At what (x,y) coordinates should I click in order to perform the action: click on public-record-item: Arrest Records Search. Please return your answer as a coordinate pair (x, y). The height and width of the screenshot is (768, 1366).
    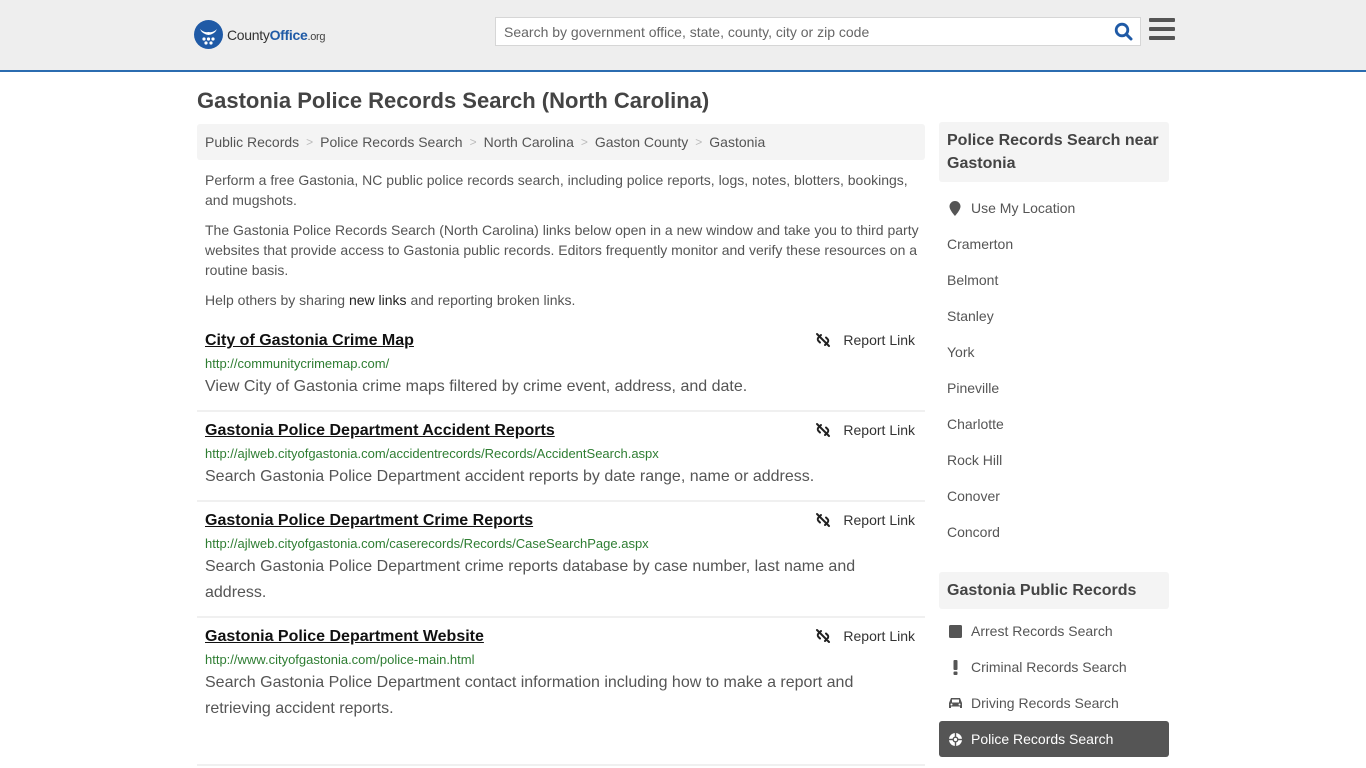
    Looking at the image, I should click on (1054, 631).